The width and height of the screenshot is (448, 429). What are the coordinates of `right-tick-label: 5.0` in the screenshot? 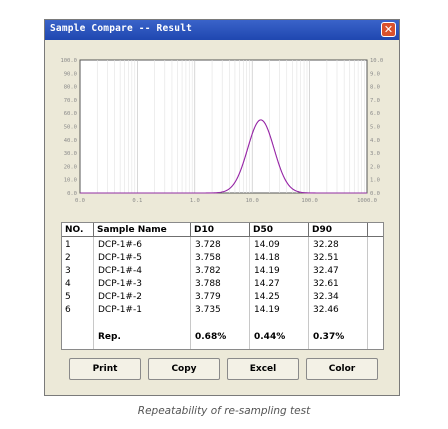 It's located at (375, 128).